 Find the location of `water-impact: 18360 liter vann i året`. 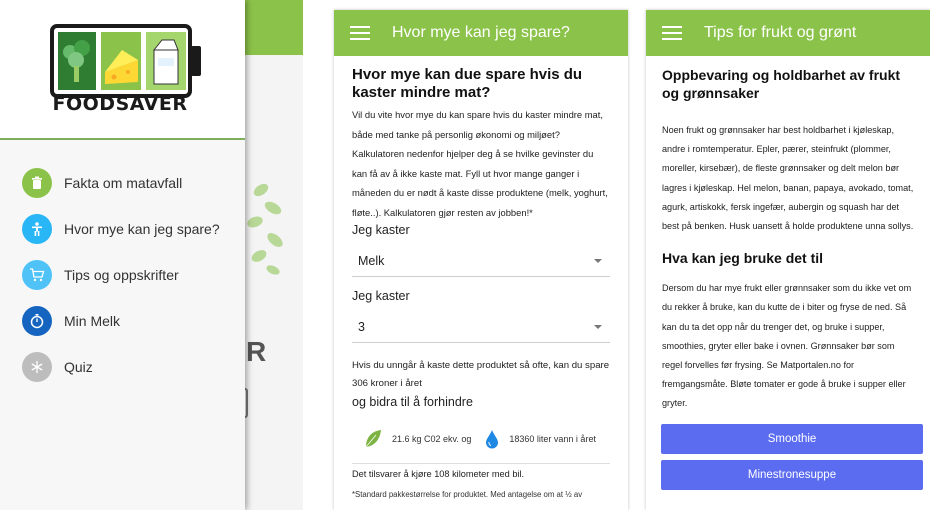

water-impact: 18360 liter vann i året is located at coordinates (547, 439).